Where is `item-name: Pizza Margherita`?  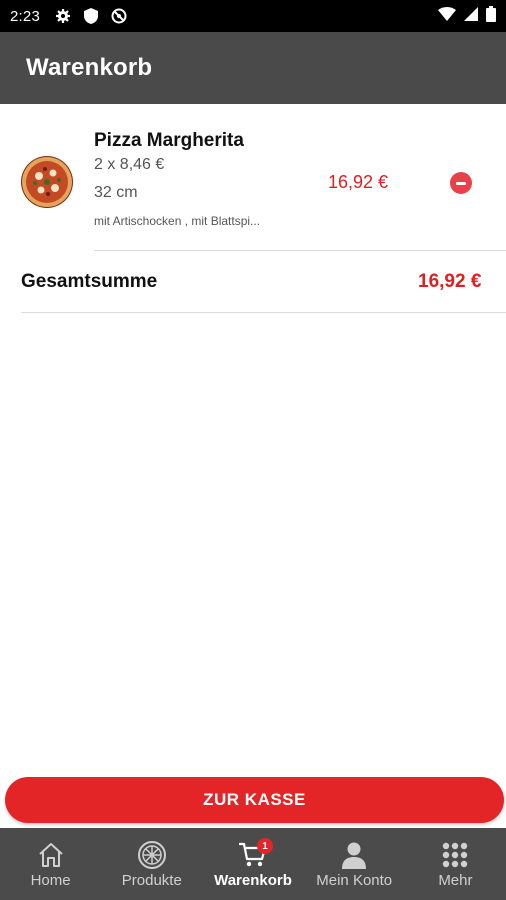
item-name: Pizza Margherita is located at coordinates (169, 140).